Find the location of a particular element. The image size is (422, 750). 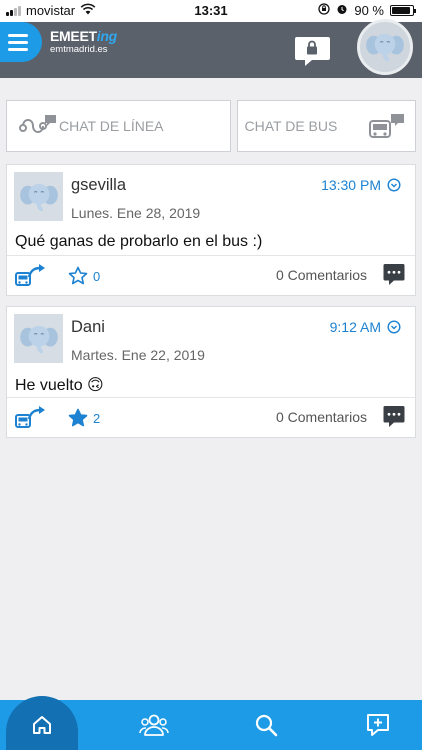

post-date: Lunes. Ene 28, 2019 is located at coordinates (136, 213).